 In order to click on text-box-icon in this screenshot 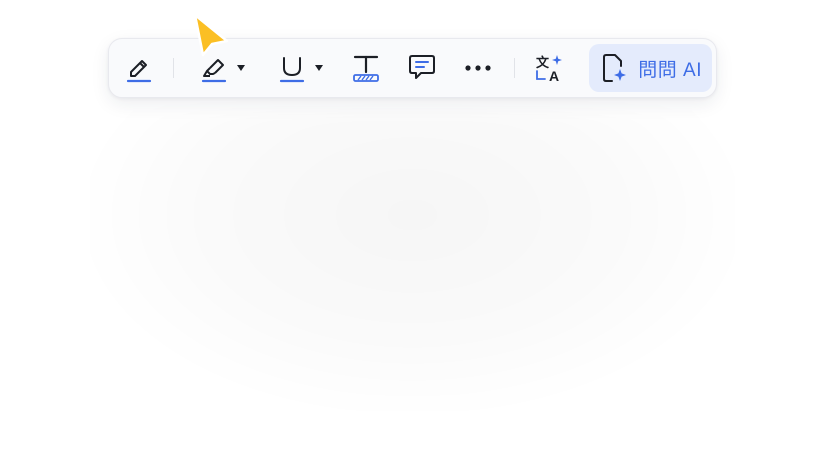, I will do `click(366, 68)`.